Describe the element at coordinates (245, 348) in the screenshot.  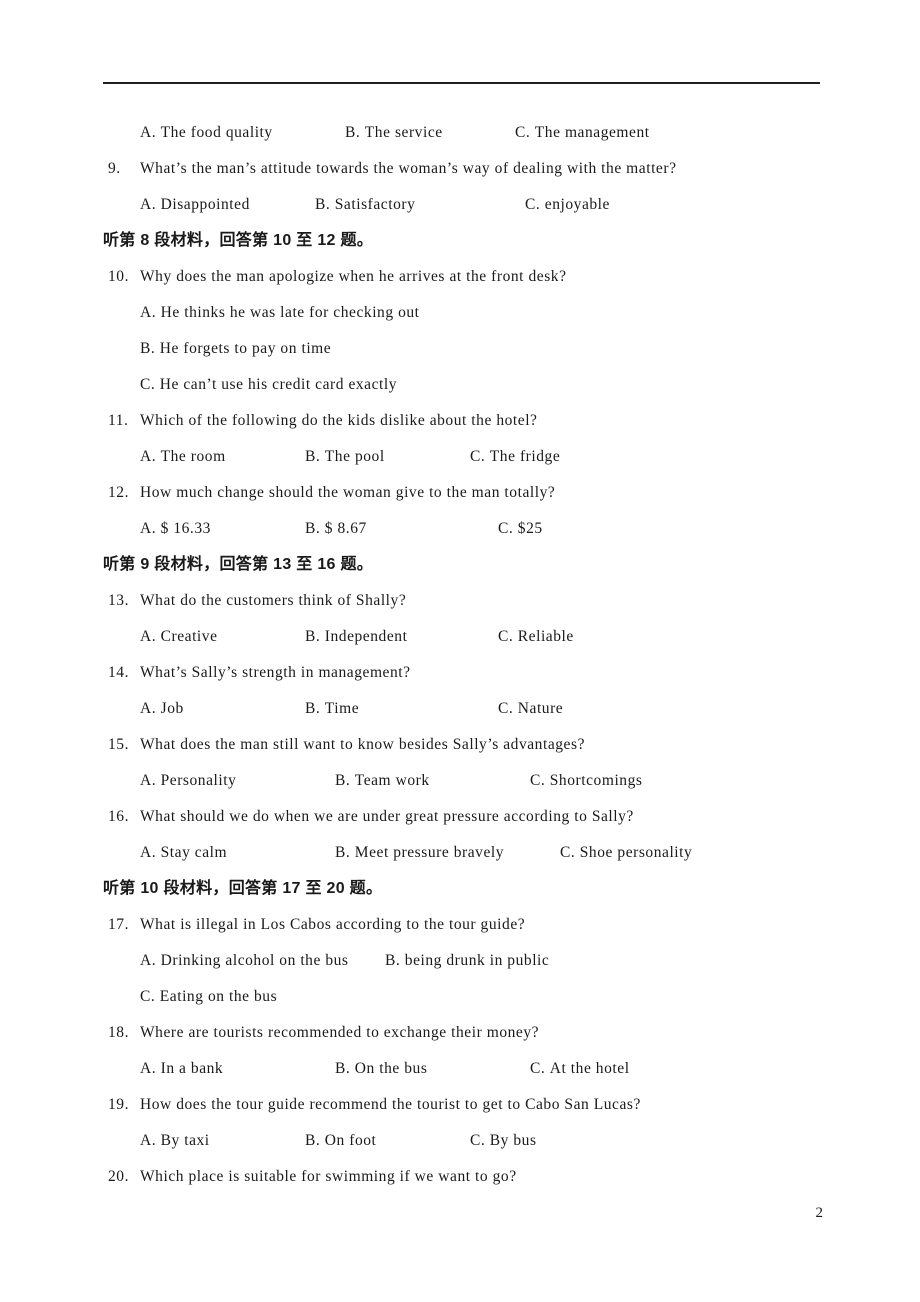
I see `option-text: He forgets to pay on time` at that location.